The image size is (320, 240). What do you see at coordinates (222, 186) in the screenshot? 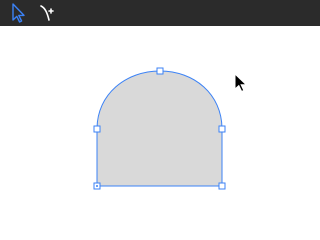
I see `anchor-point-bottom-right` at bounding box center [222, 186].